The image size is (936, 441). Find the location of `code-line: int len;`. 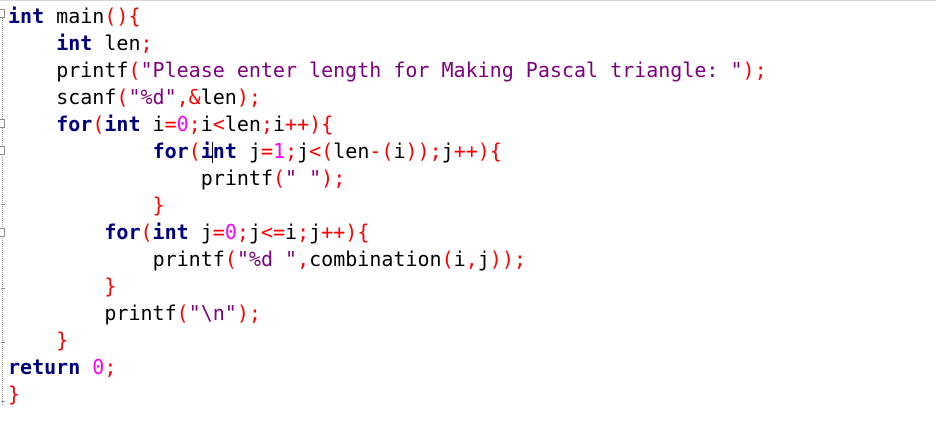

code-line: int len; is located at coordinates (387, 43).